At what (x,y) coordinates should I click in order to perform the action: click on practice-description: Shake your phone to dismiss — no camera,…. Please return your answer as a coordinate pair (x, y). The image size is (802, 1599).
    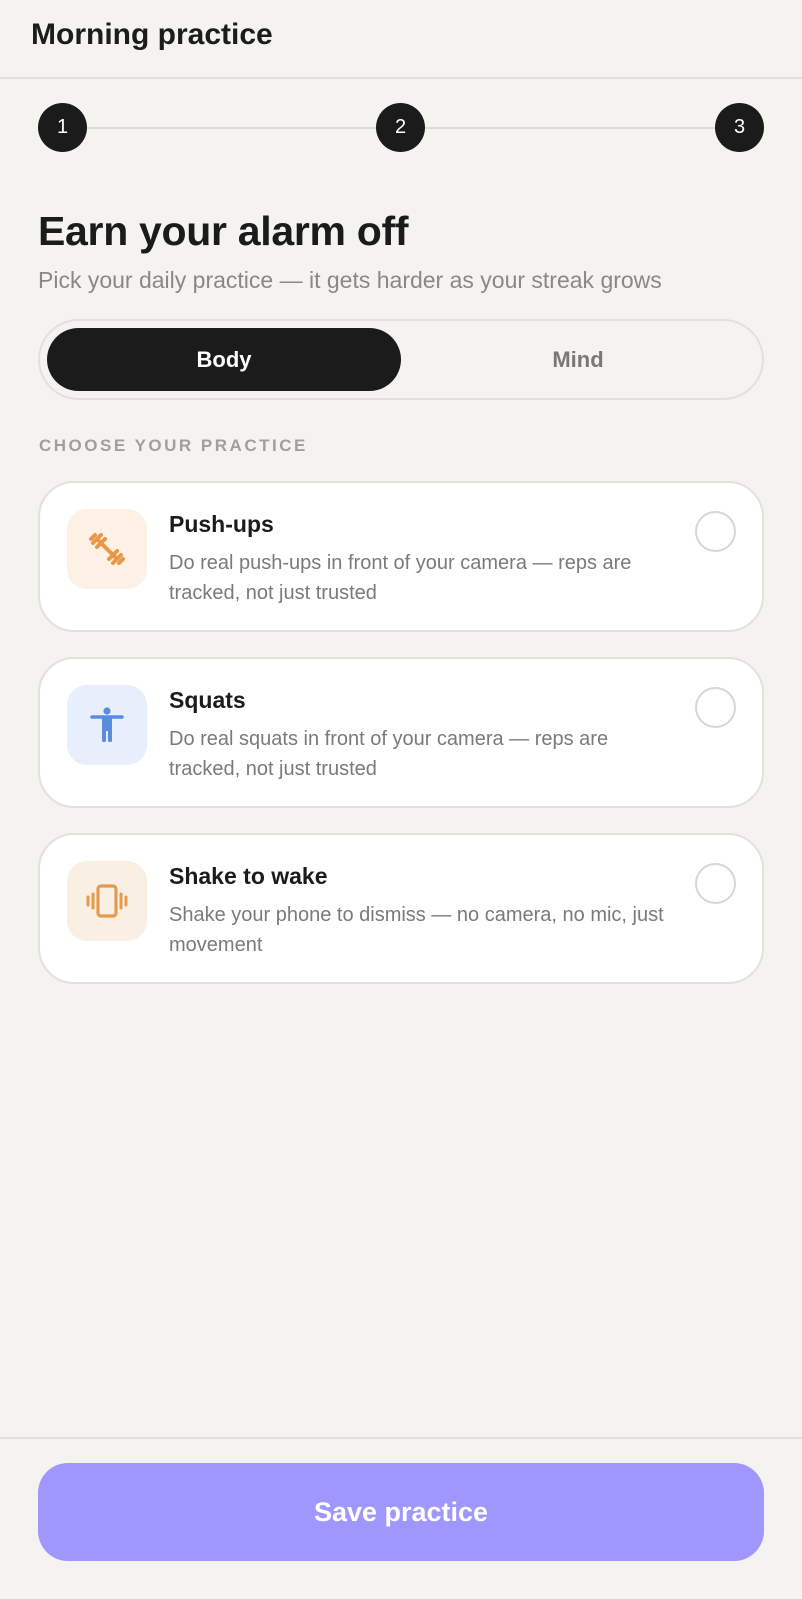
    Looking at the image, I should click on (416, 930).